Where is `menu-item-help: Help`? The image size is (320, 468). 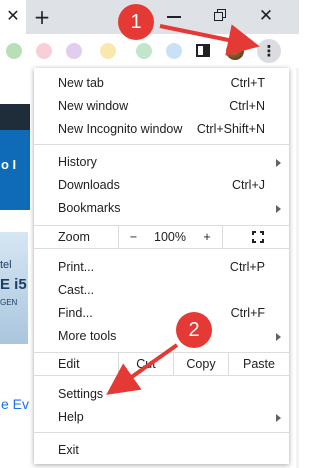 menu-item-help: Help is located at coordinates (161, 417).